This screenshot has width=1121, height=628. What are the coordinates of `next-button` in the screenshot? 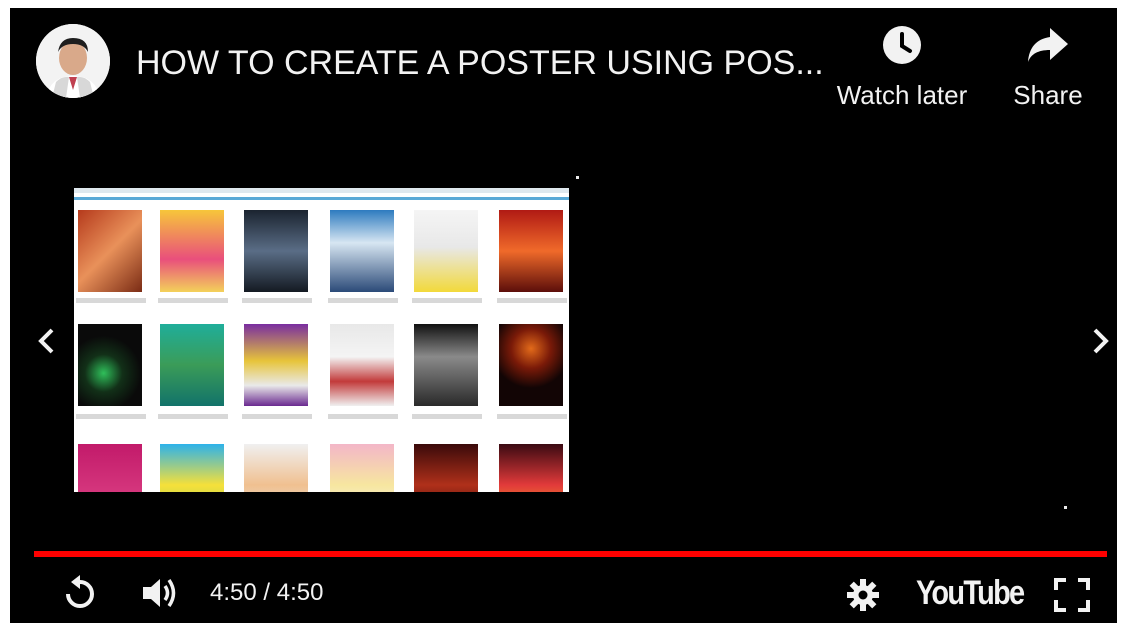 It's located at (1100, 341).